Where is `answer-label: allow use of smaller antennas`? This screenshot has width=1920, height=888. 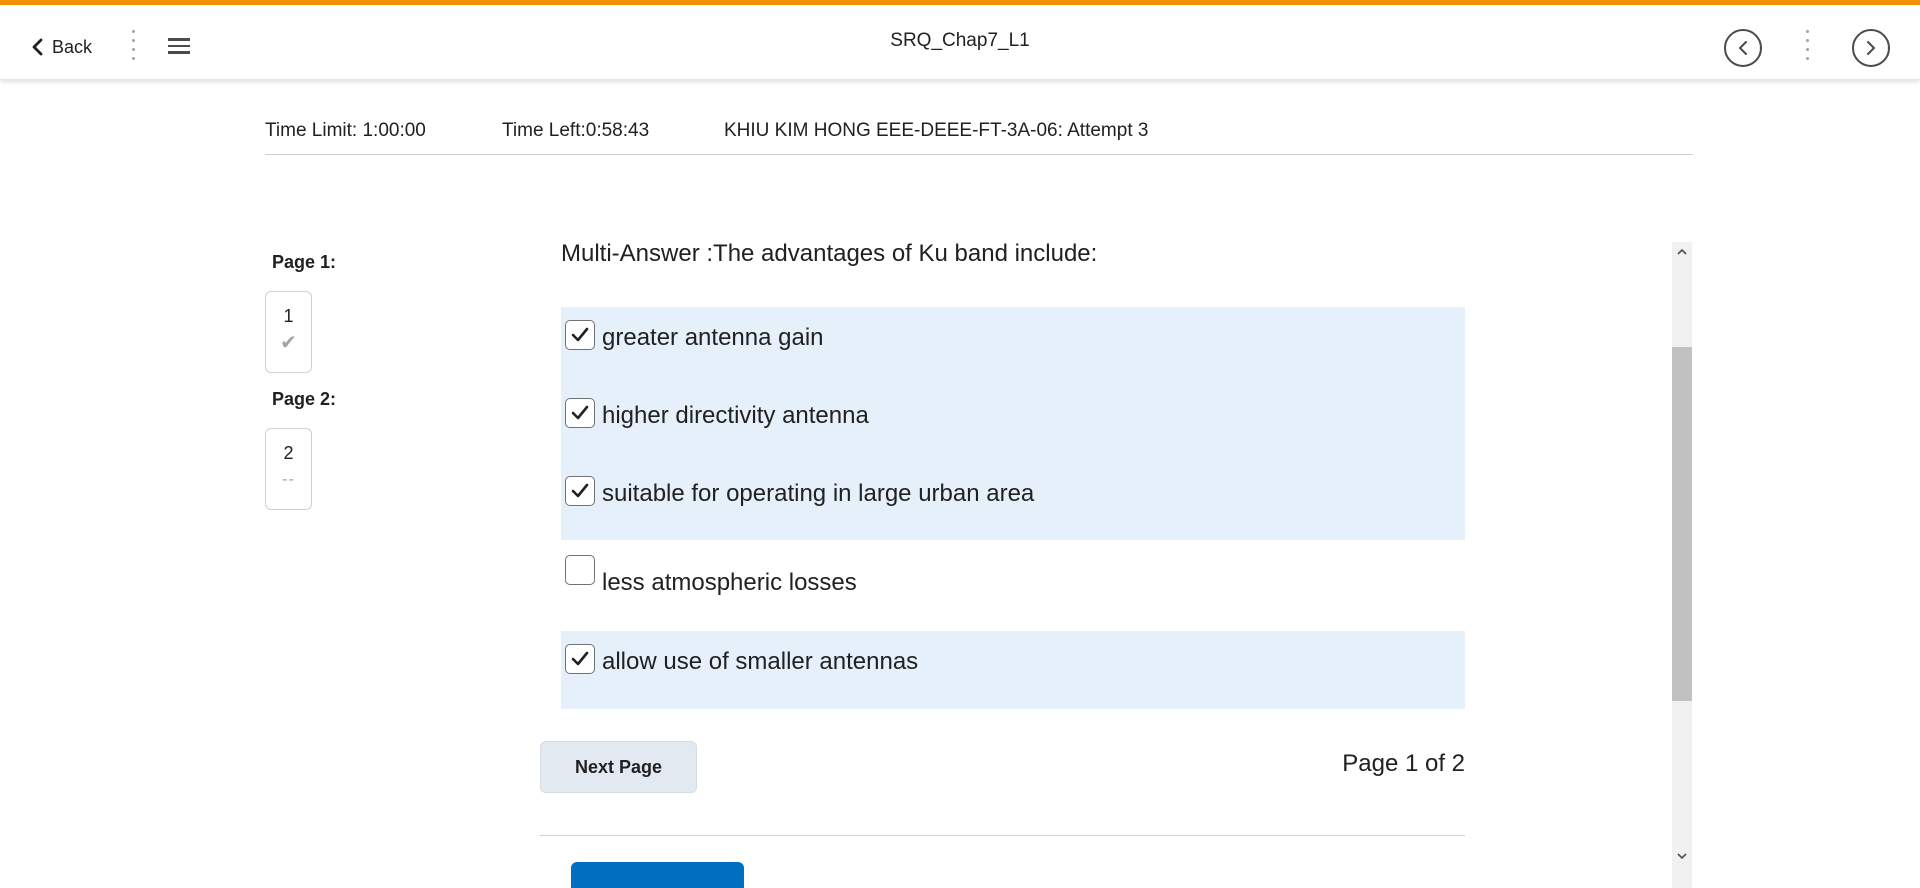
answer-label: allow use of smaller antennas is located at coordinates (760, 662).